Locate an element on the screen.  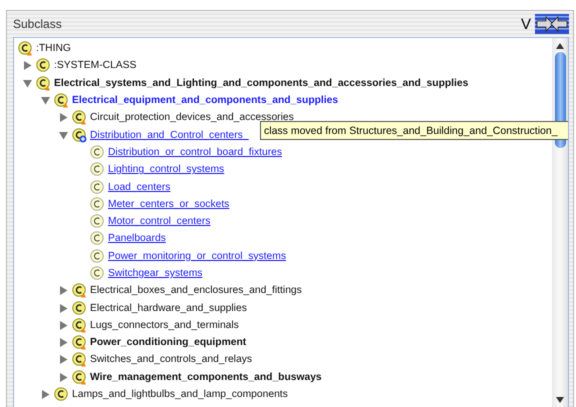
class-label: Lamps_and_lightbulbs_and_lamp_components is located at coordinates (180, 394).